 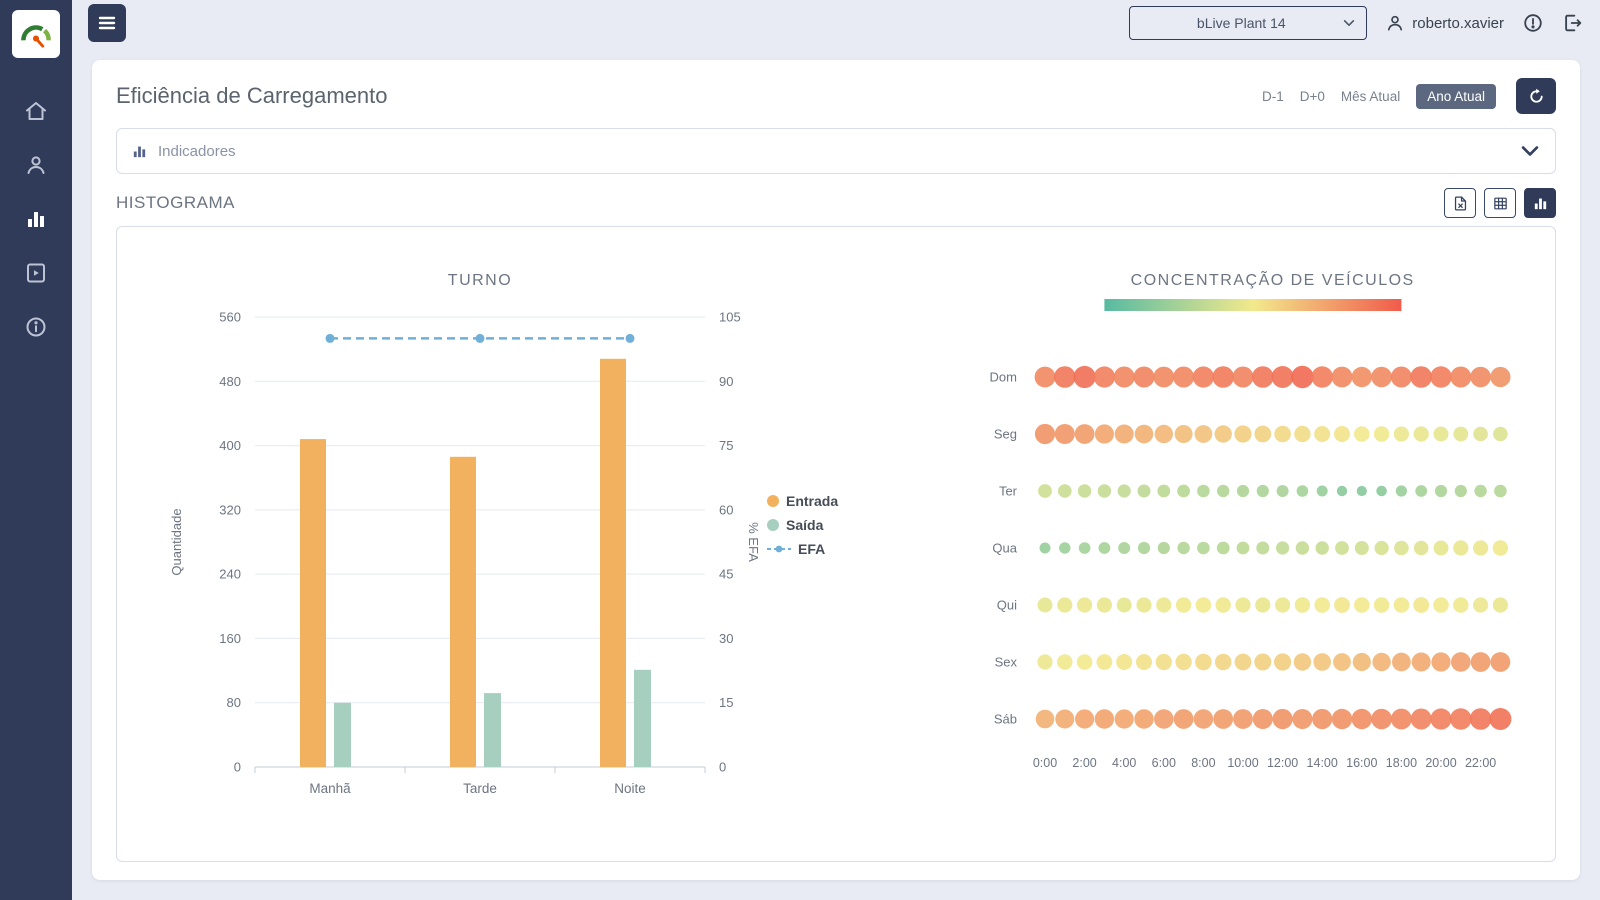 I want to click on chart-view-button, so click(x=1540, y=203).